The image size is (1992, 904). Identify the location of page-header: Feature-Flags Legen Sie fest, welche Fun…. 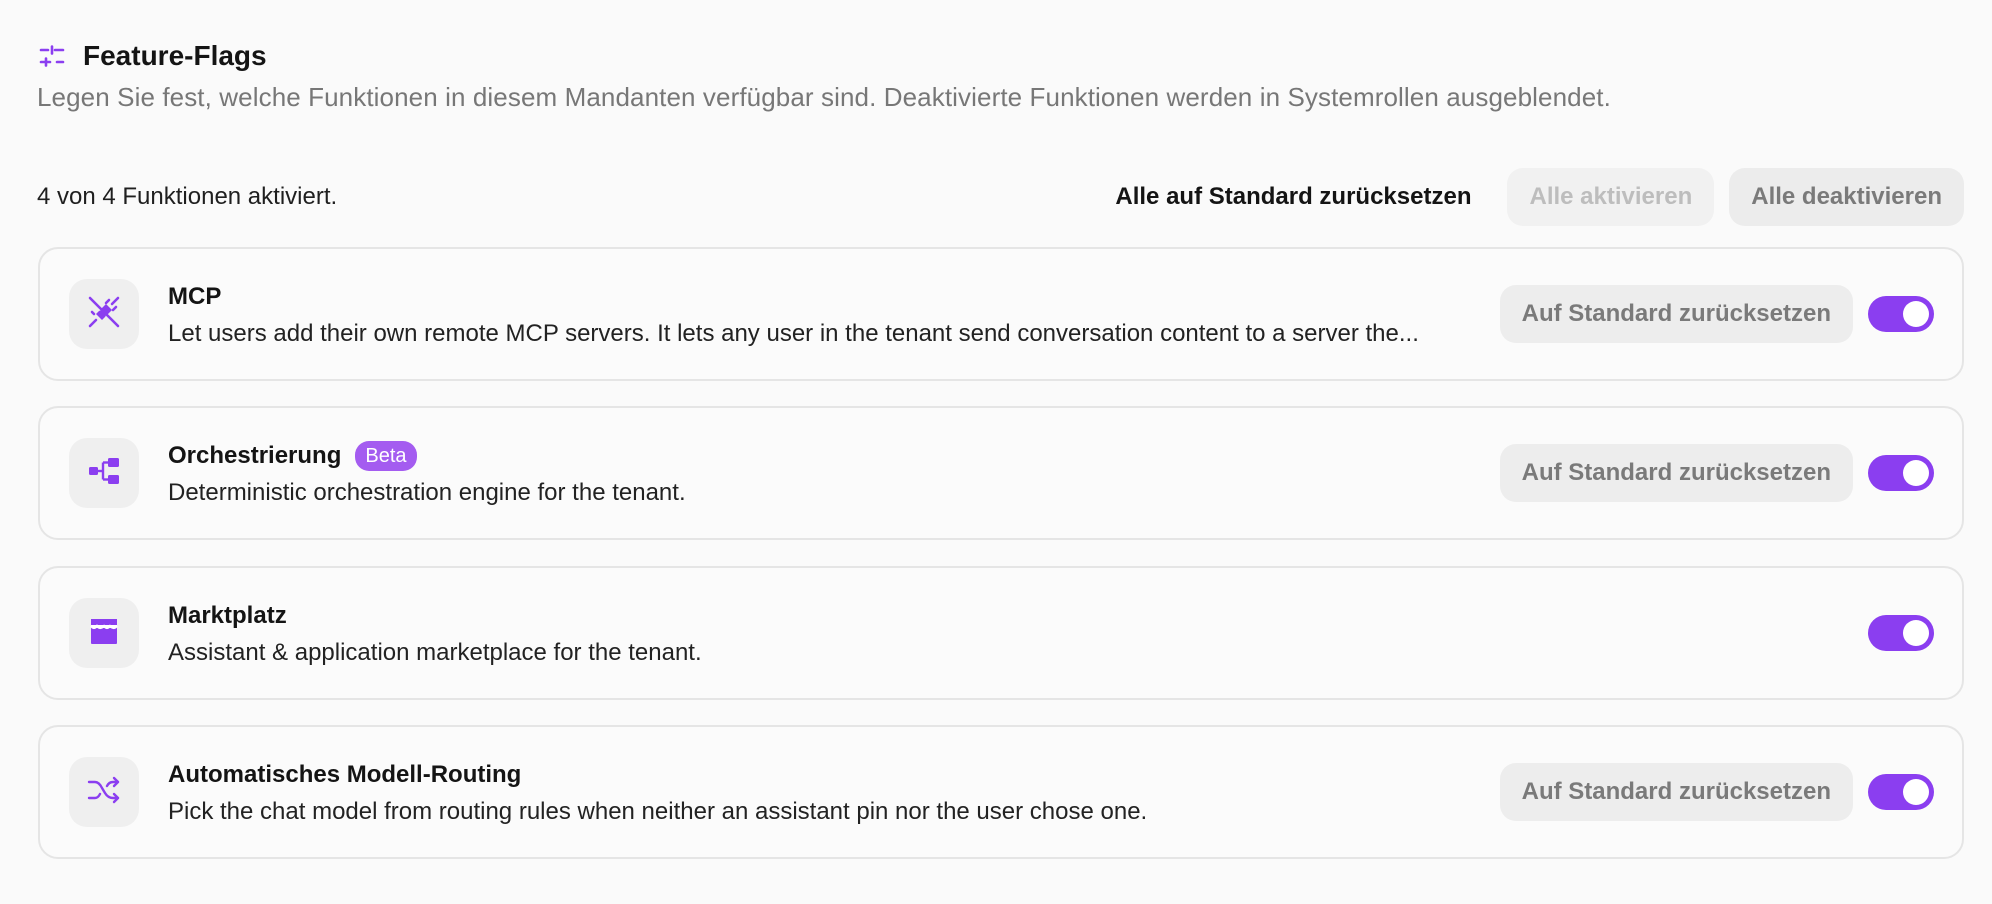
(996, 74).